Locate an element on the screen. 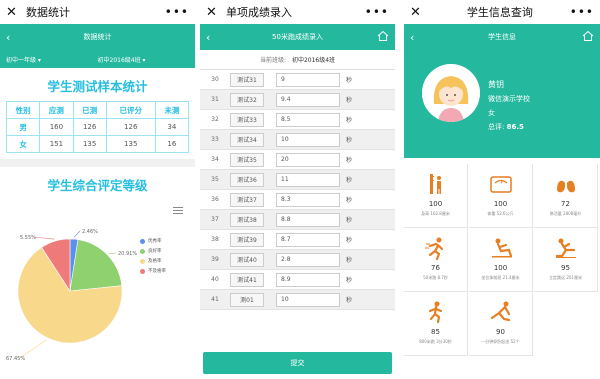 The height and width of the screenshot is (379, 600). grade-select: 初中一年级 ▾ is located at coordinates (52, 59).